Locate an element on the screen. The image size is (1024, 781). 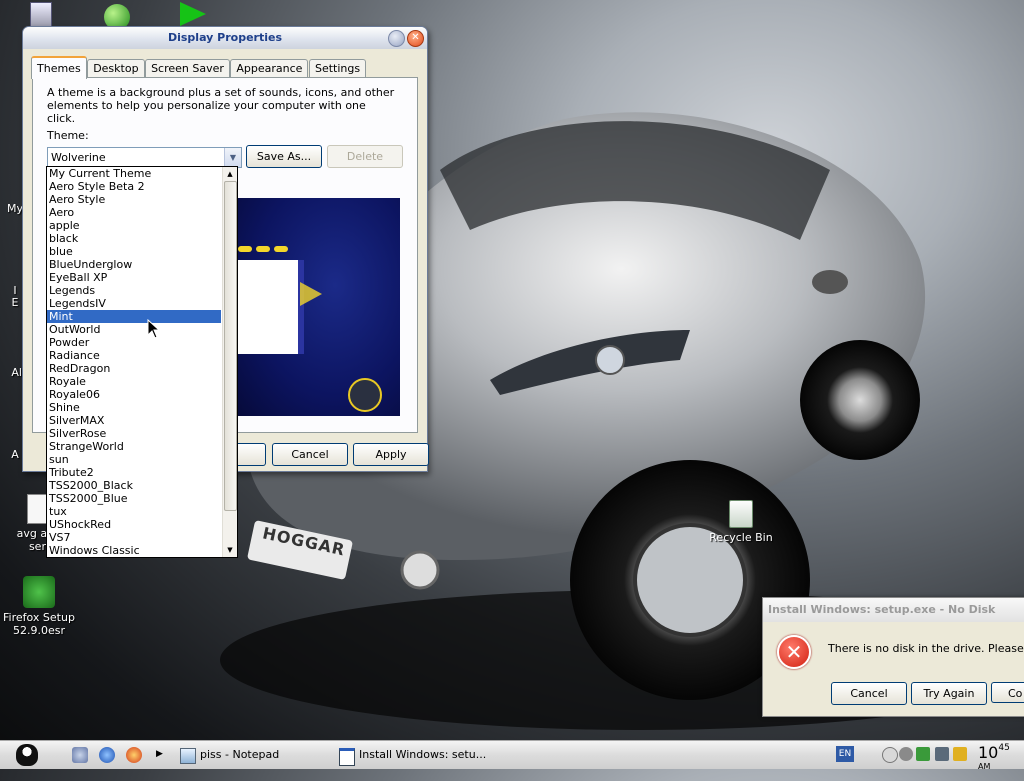
preview-window is located at coordinates (271, 307).